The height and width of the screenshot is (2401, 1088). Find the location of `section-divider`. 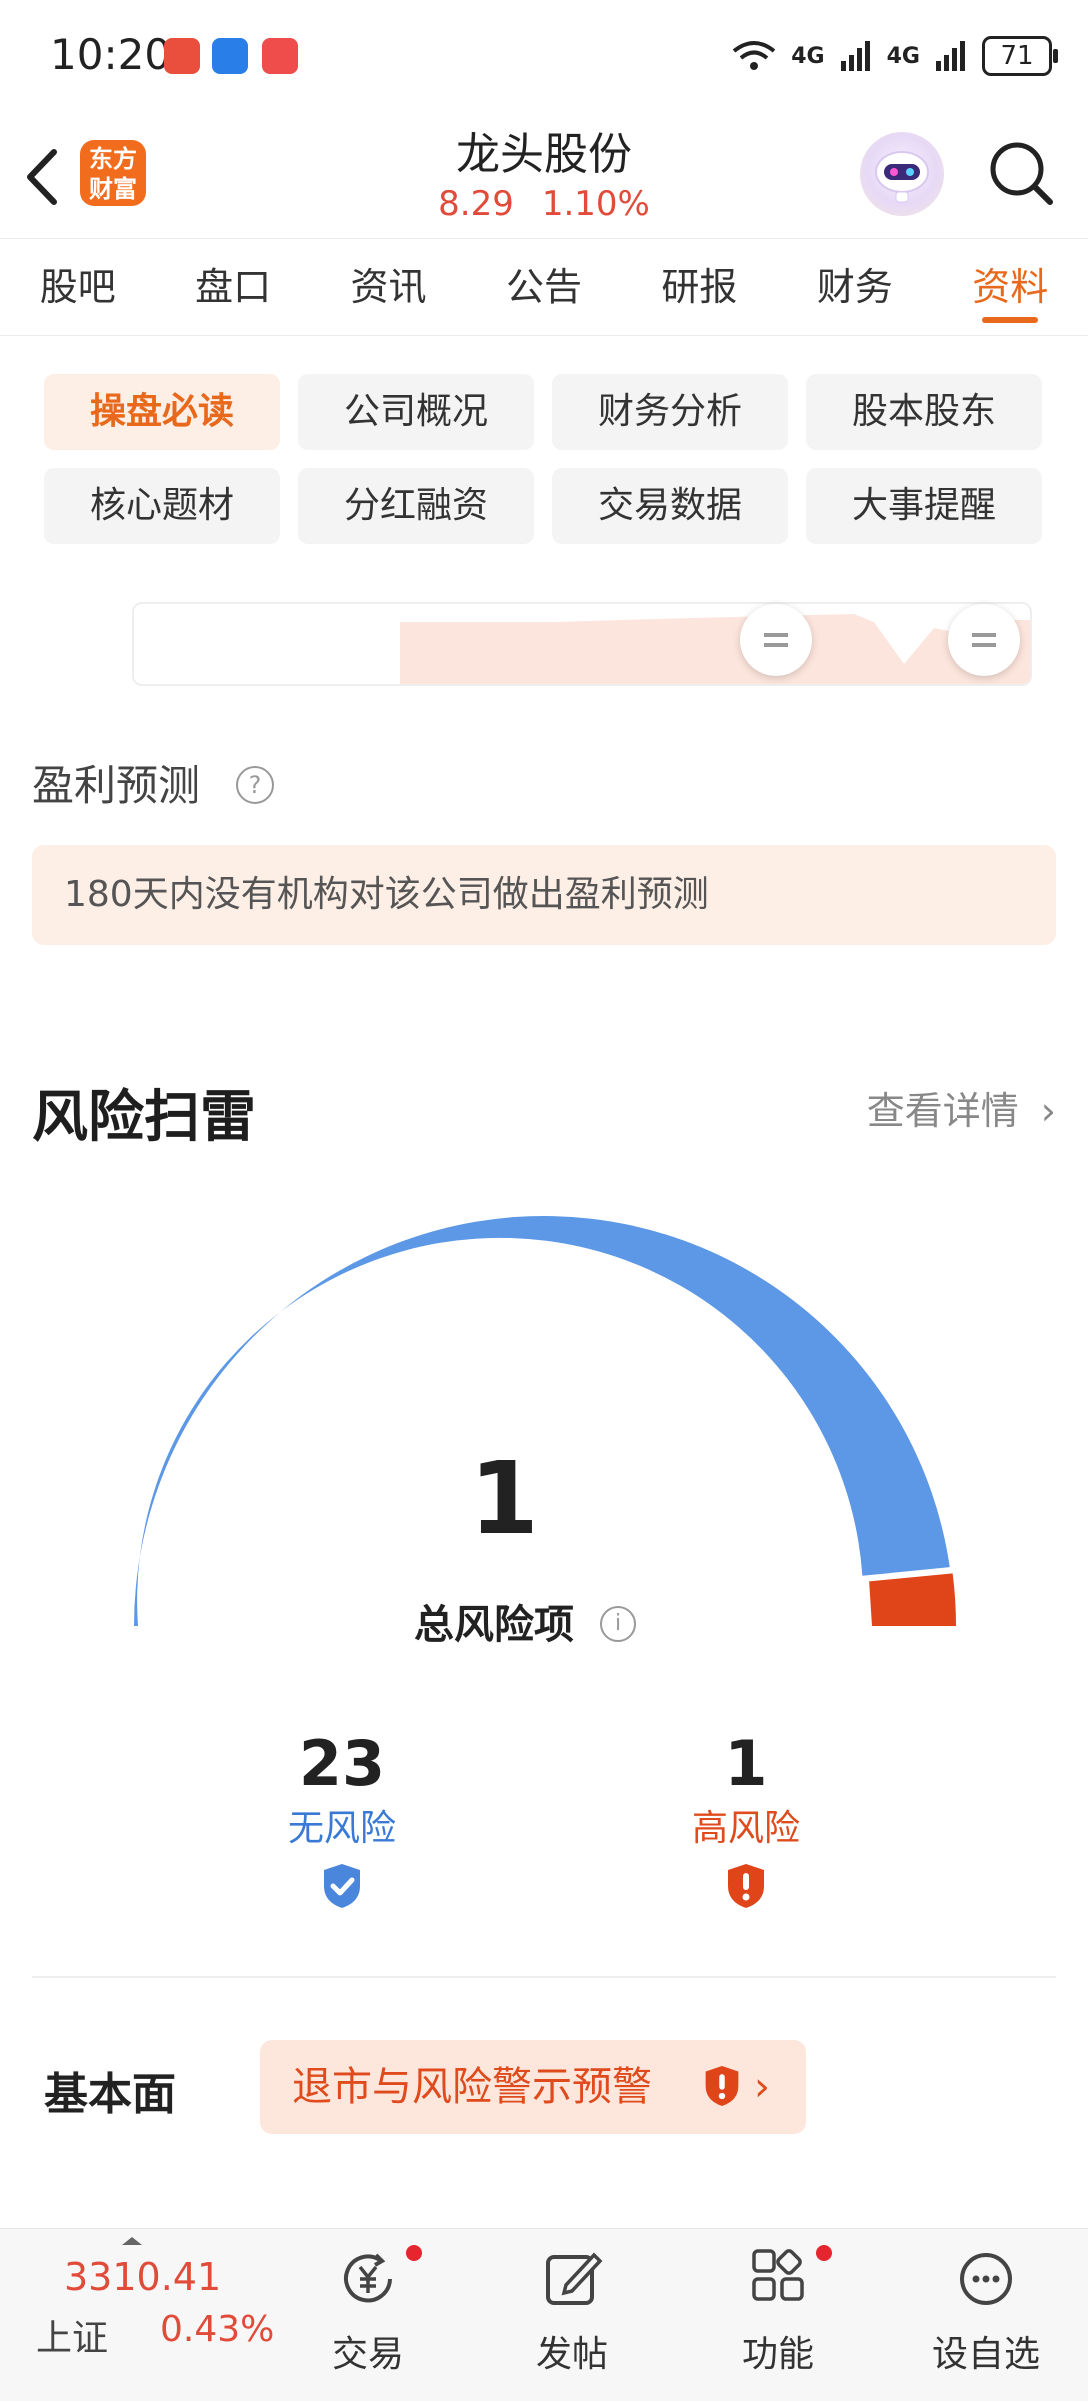

section-divider is located at coordinates (544, 1977).